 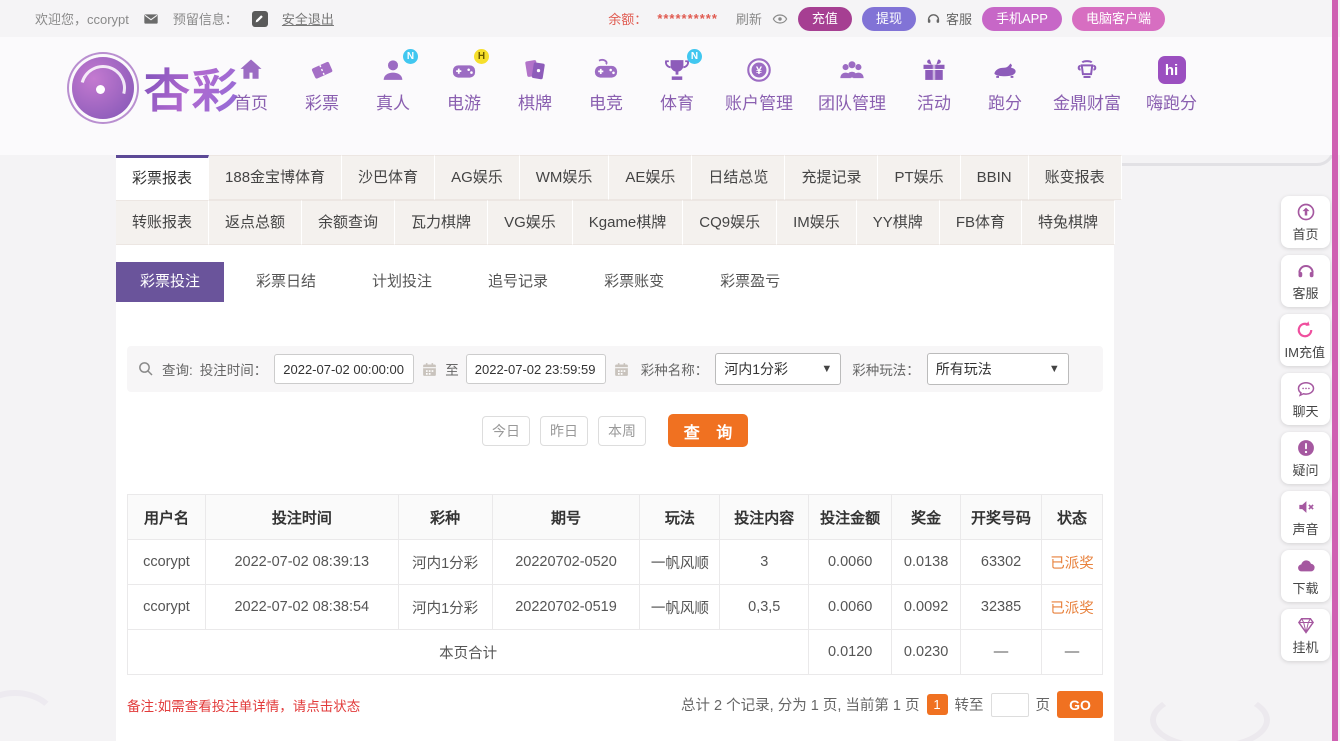 What do you see at coordinates (276, 177) in the screenshot?
I see `tab-188-sport: 188金宝博体育` at bounding box center [276, 177].